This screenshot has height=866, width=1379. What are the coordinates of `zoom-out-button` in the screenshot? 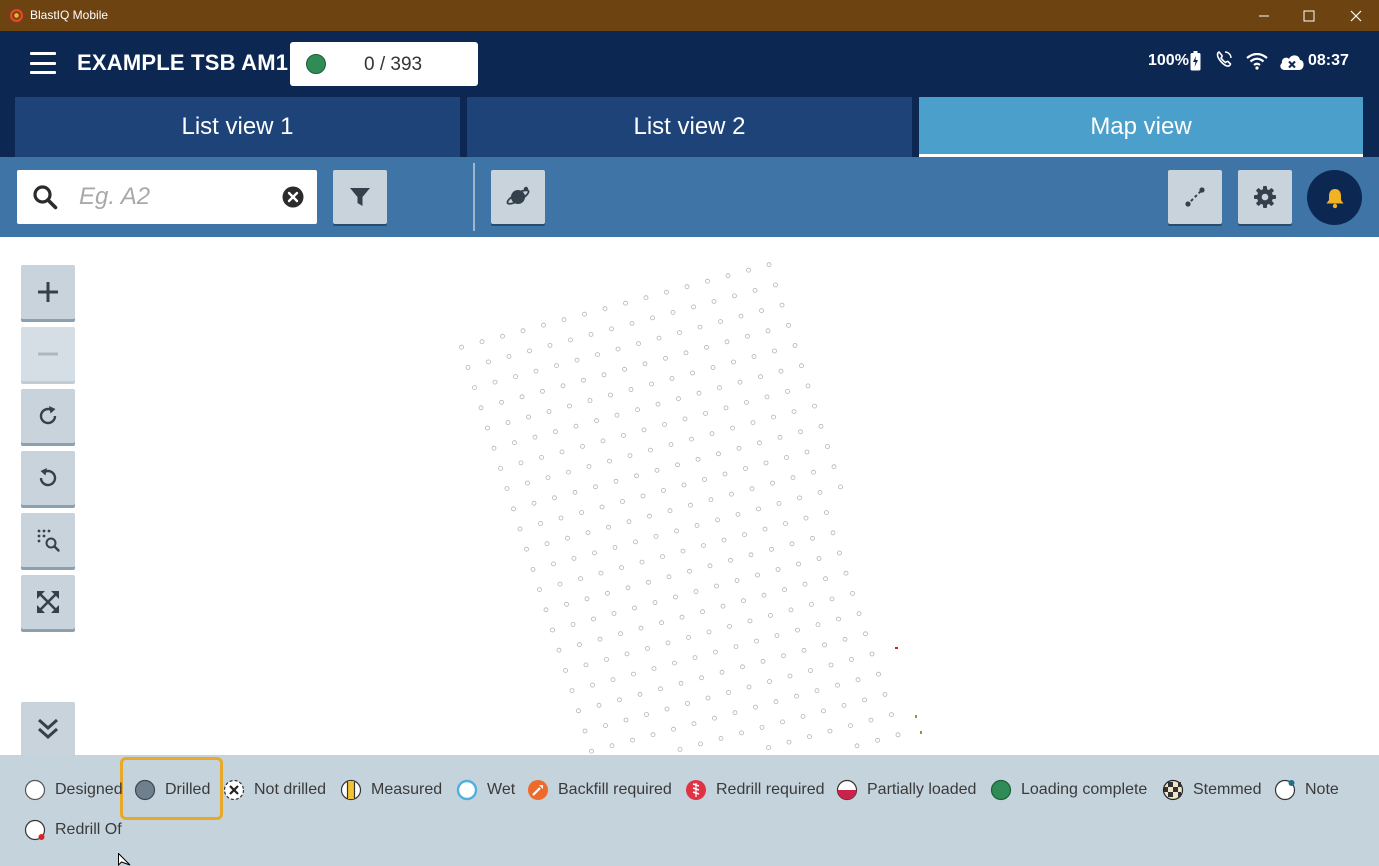 It's located at (48, 354).